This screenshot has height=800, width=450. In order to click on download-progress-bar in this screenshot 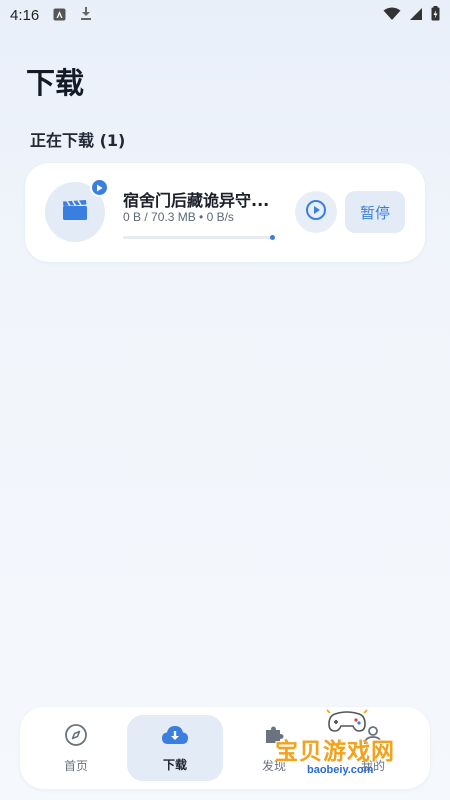, I will do `click(199, 237)`.